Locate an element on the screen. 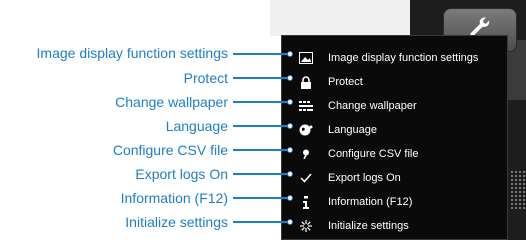 This screenshot has width=526, height=240. background-panel is located at coordinates (340, 18).